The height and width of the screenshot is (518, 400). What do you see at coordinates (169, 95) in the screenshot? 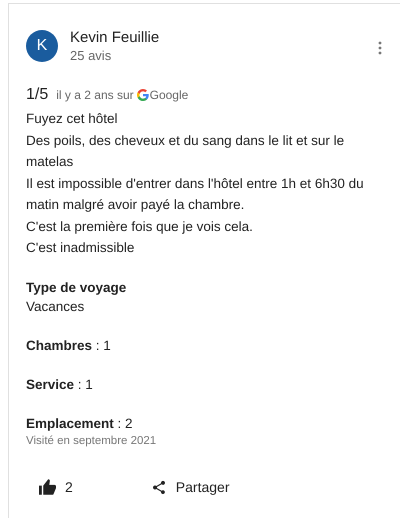
I see `source-label: Google` at bounding box center [169, 95].